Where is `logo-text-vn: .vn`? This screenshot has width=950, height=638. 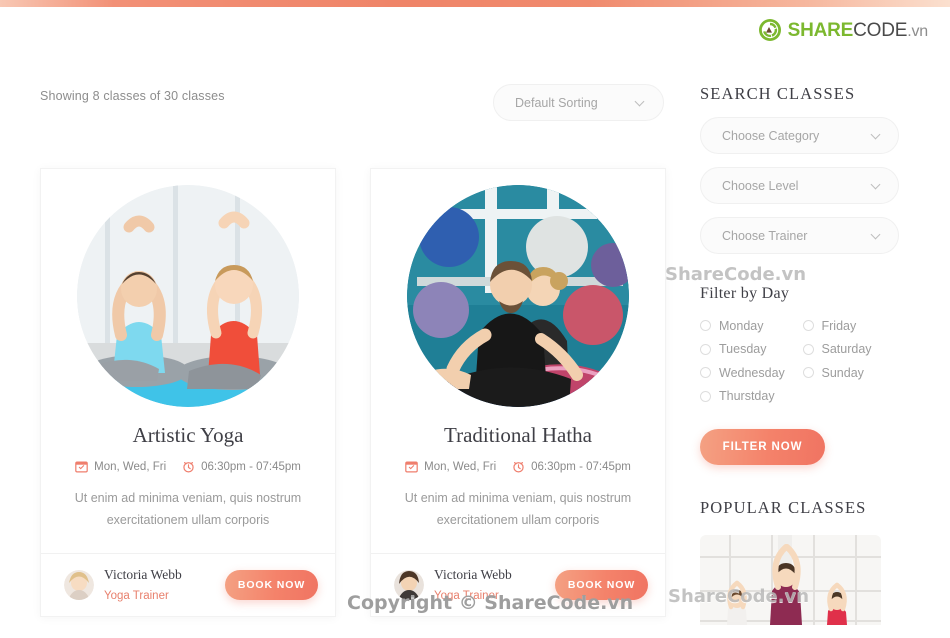
logo-text-vn: .vn is located at coordinates (917, 31).